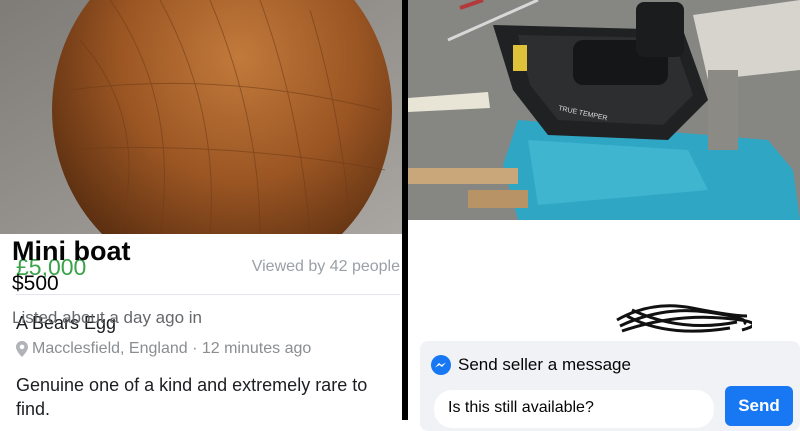 The width and height of the screenshot is (800, 431). I want to click on listing-location: Macclesfield, England · 12 minutes ago, so click(163, 349).